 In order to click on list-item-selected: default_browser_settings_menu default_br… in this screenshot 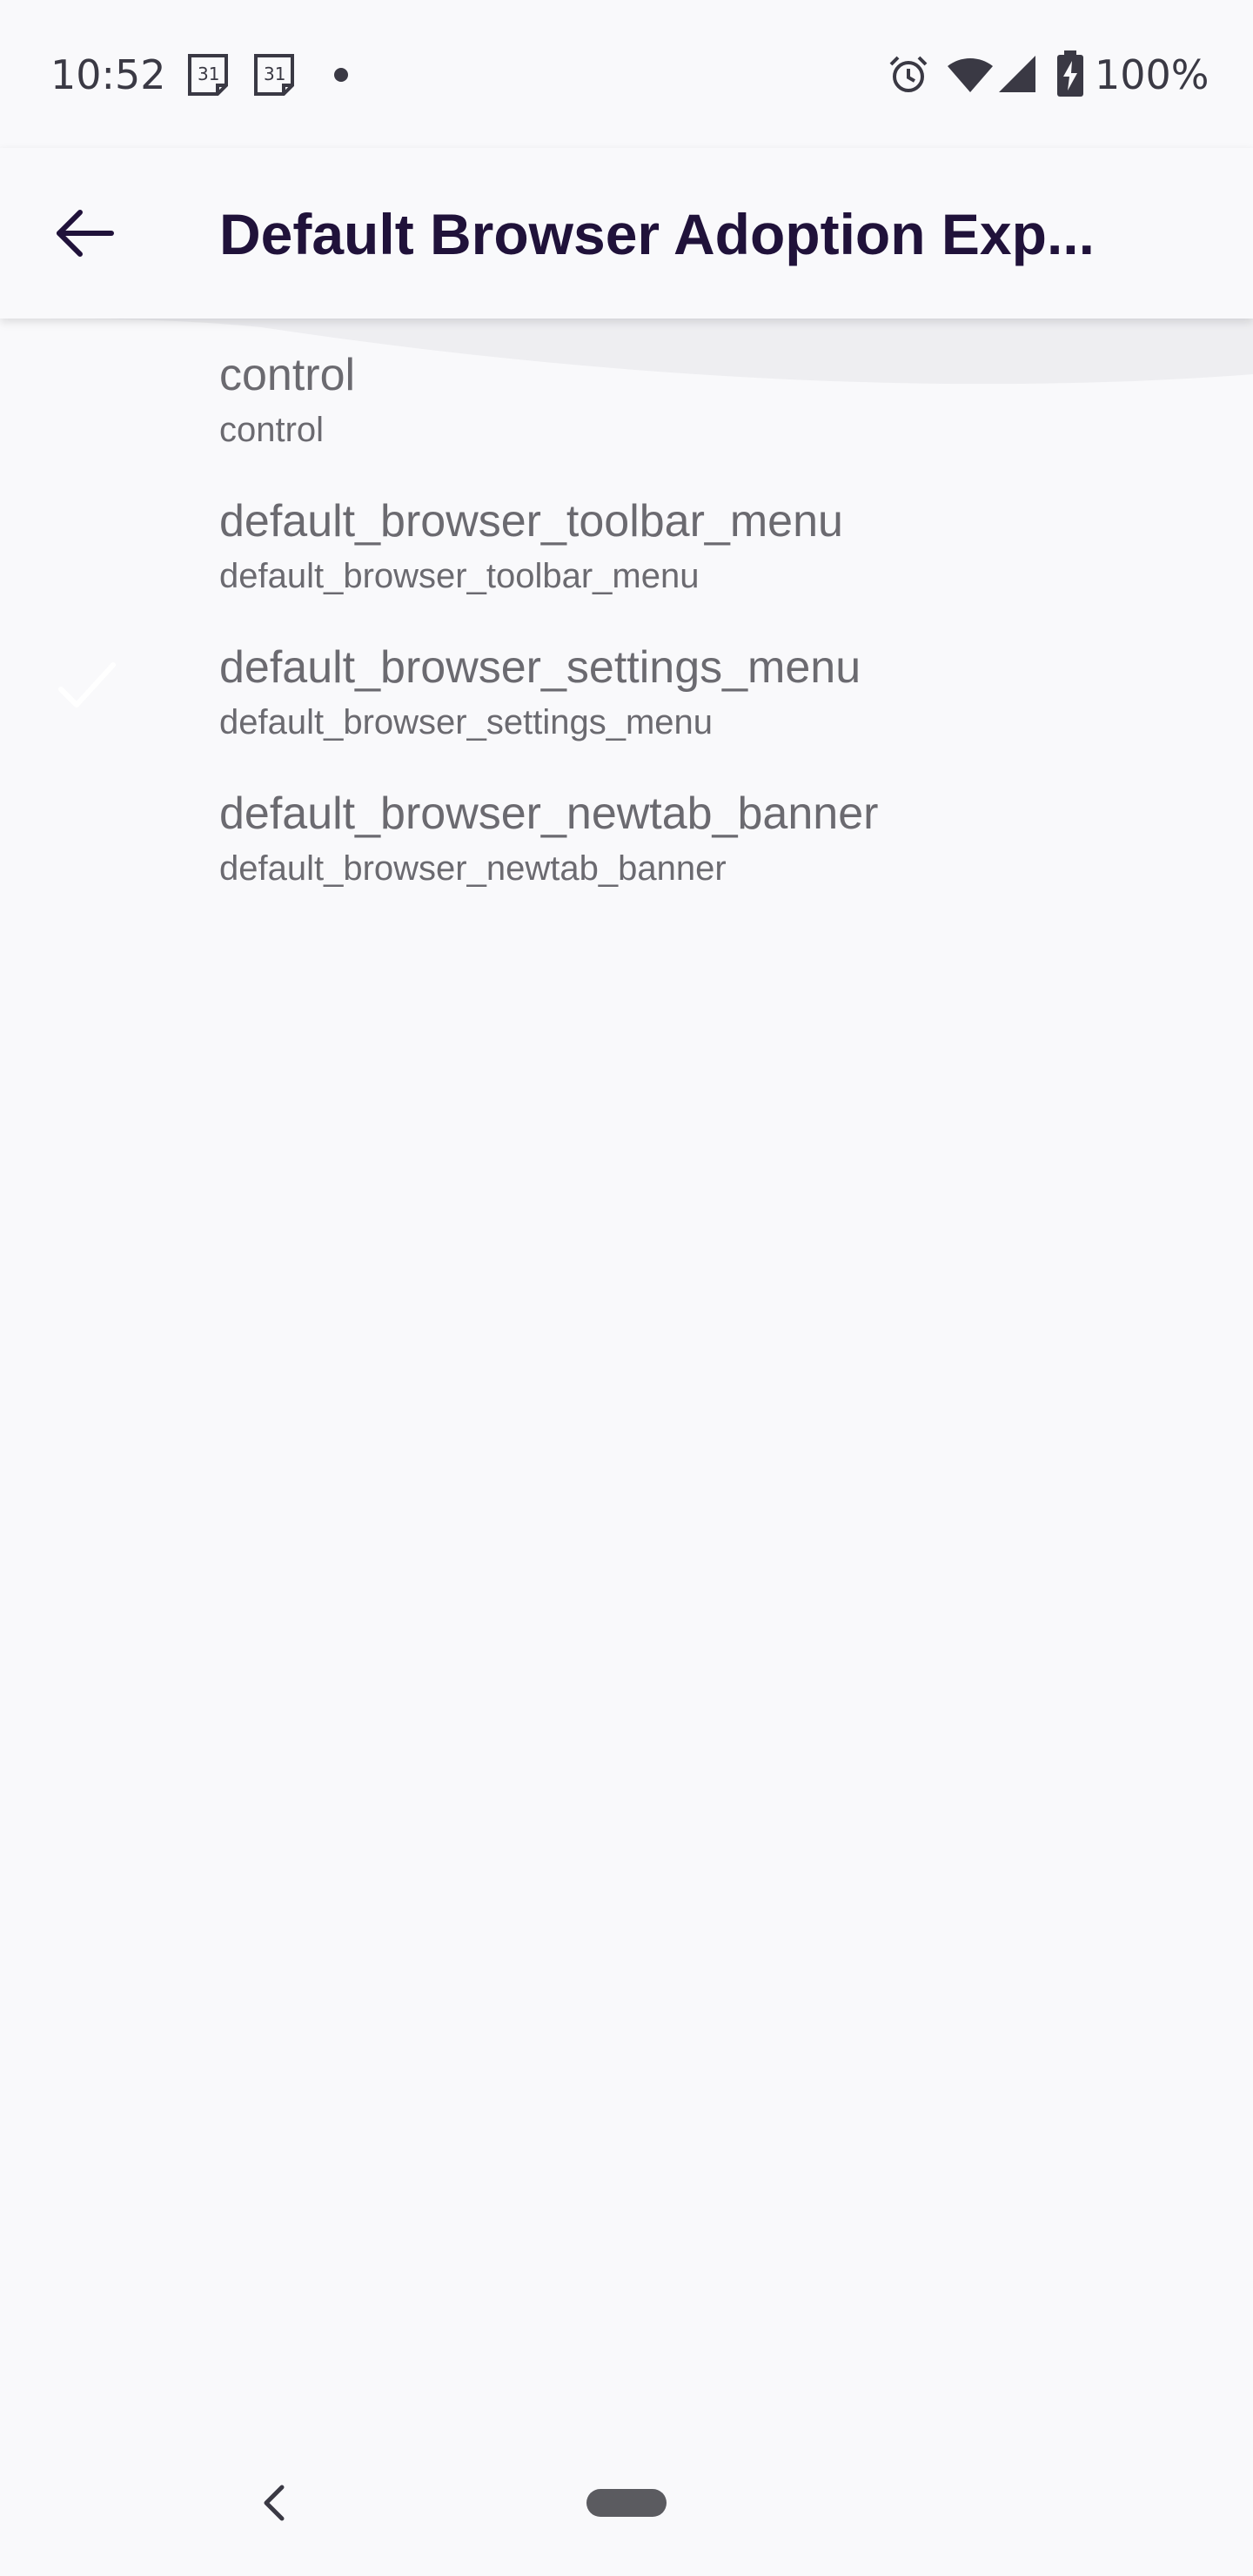, I will do `click(626, 684)`.